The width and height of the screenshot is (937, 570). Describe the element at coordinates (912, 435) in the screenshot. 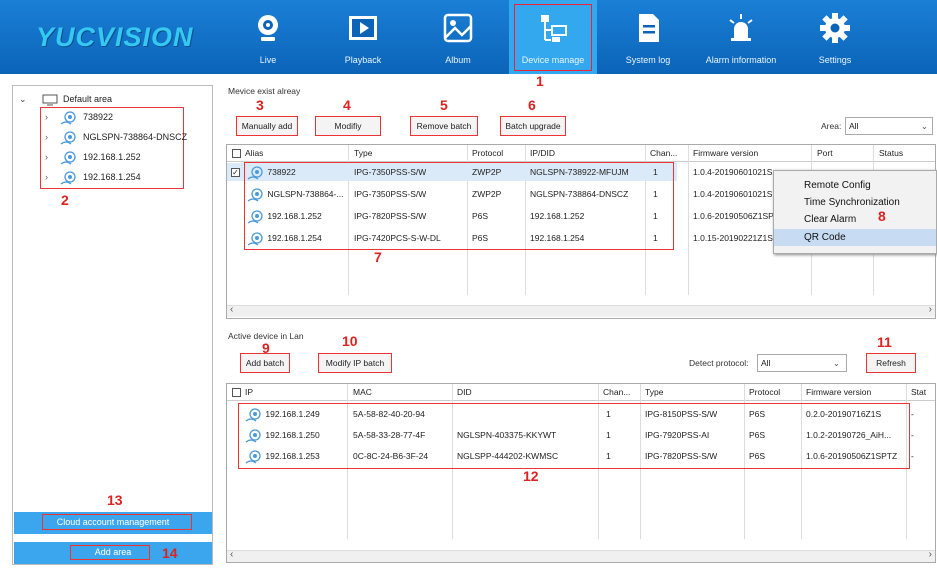

I see `lan-row-status: -` at that location.